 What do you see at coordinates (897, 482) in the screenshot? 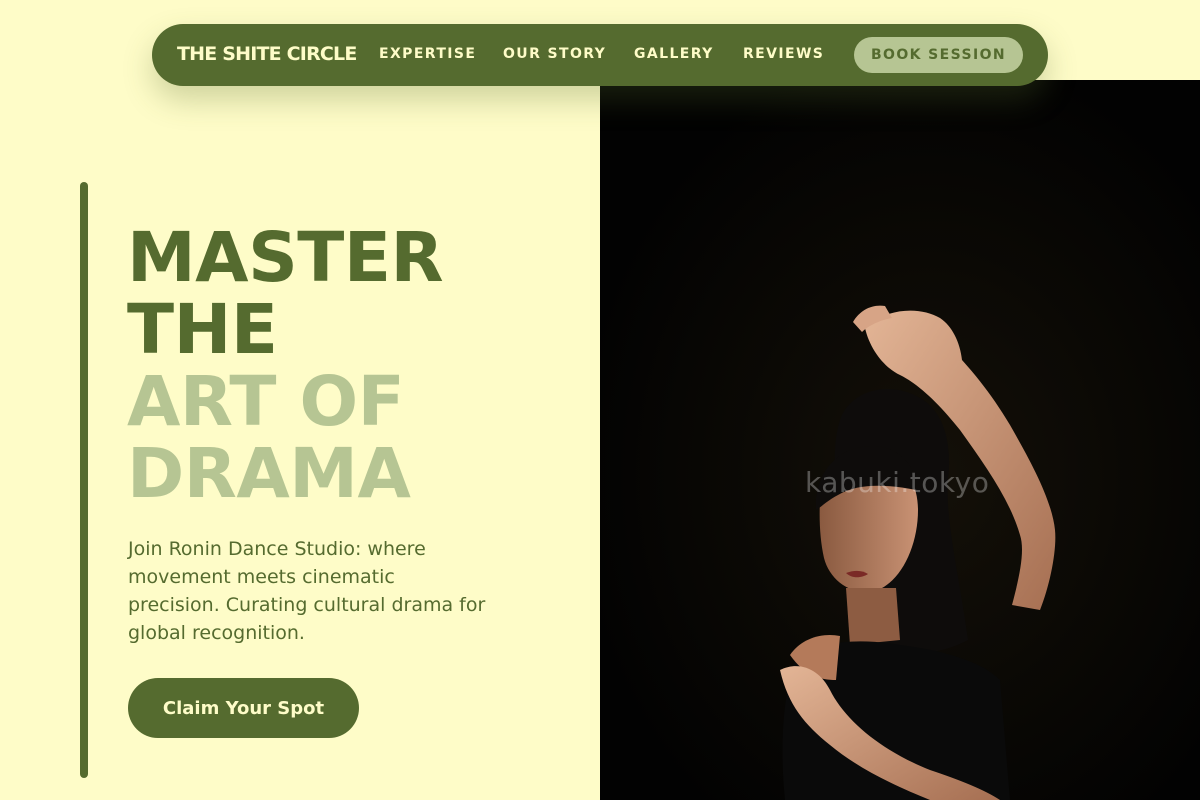
I see `image-watermark: kabuki.tokyo` at bounding box center [897, 482].